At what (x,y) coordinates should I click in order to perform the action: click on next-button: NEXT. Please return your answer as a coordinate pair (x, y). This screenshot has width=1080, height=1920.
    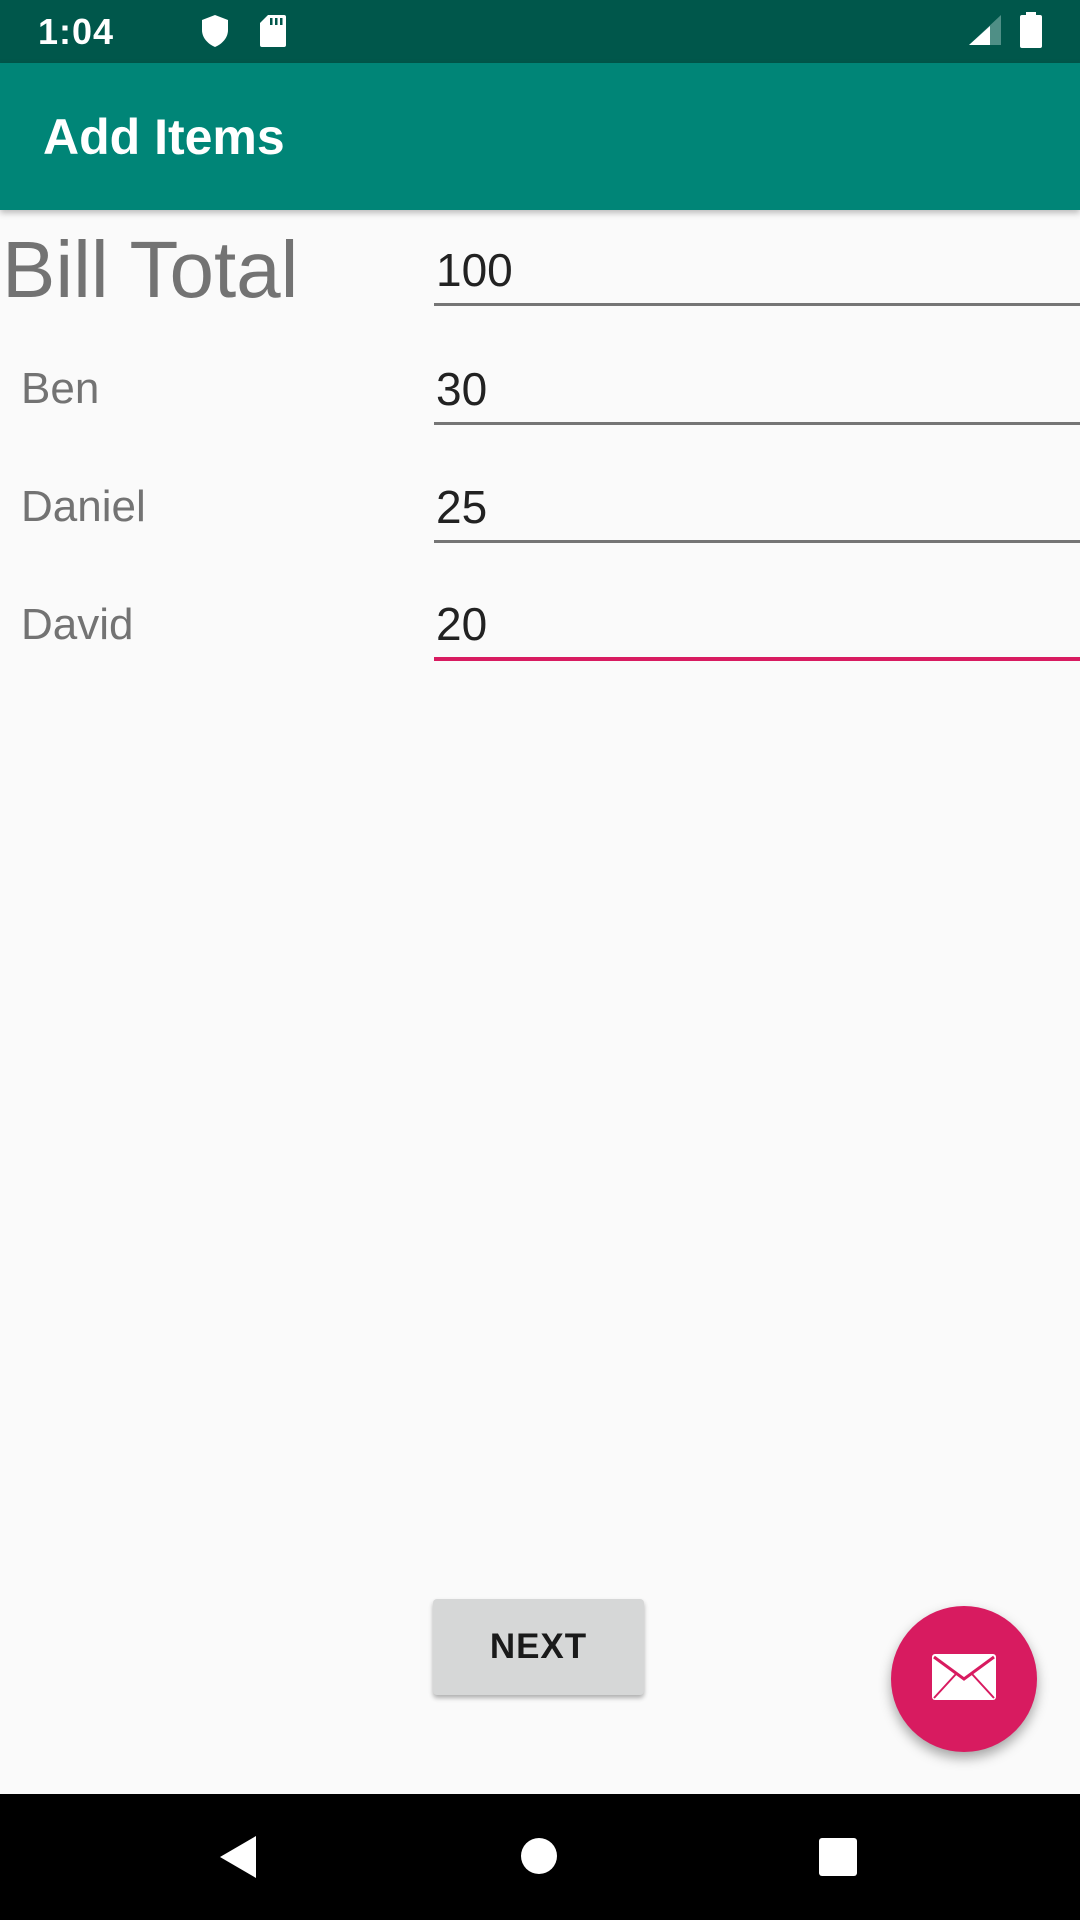
    Looking at the image, I should click on (538, 1647).